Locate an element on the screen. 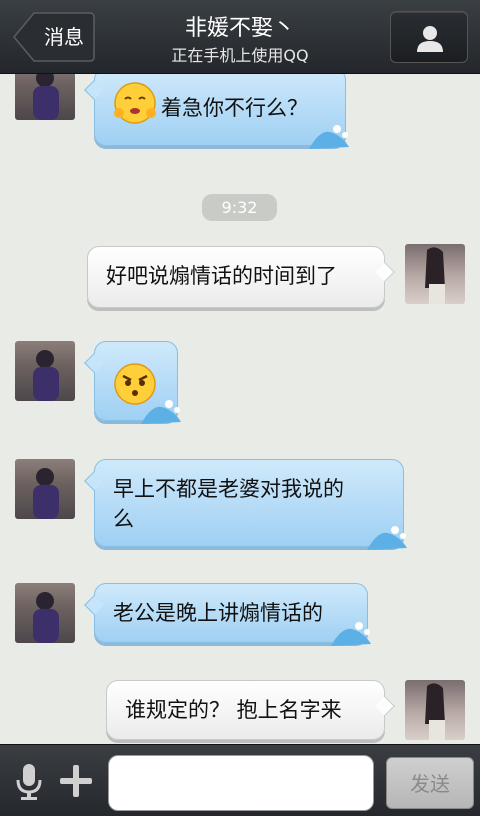 Image resolution: width=480 pixels, height=816 pixels. message-text: 早上不都是老婆对我说的 么 is located at coordinates (228, 504).